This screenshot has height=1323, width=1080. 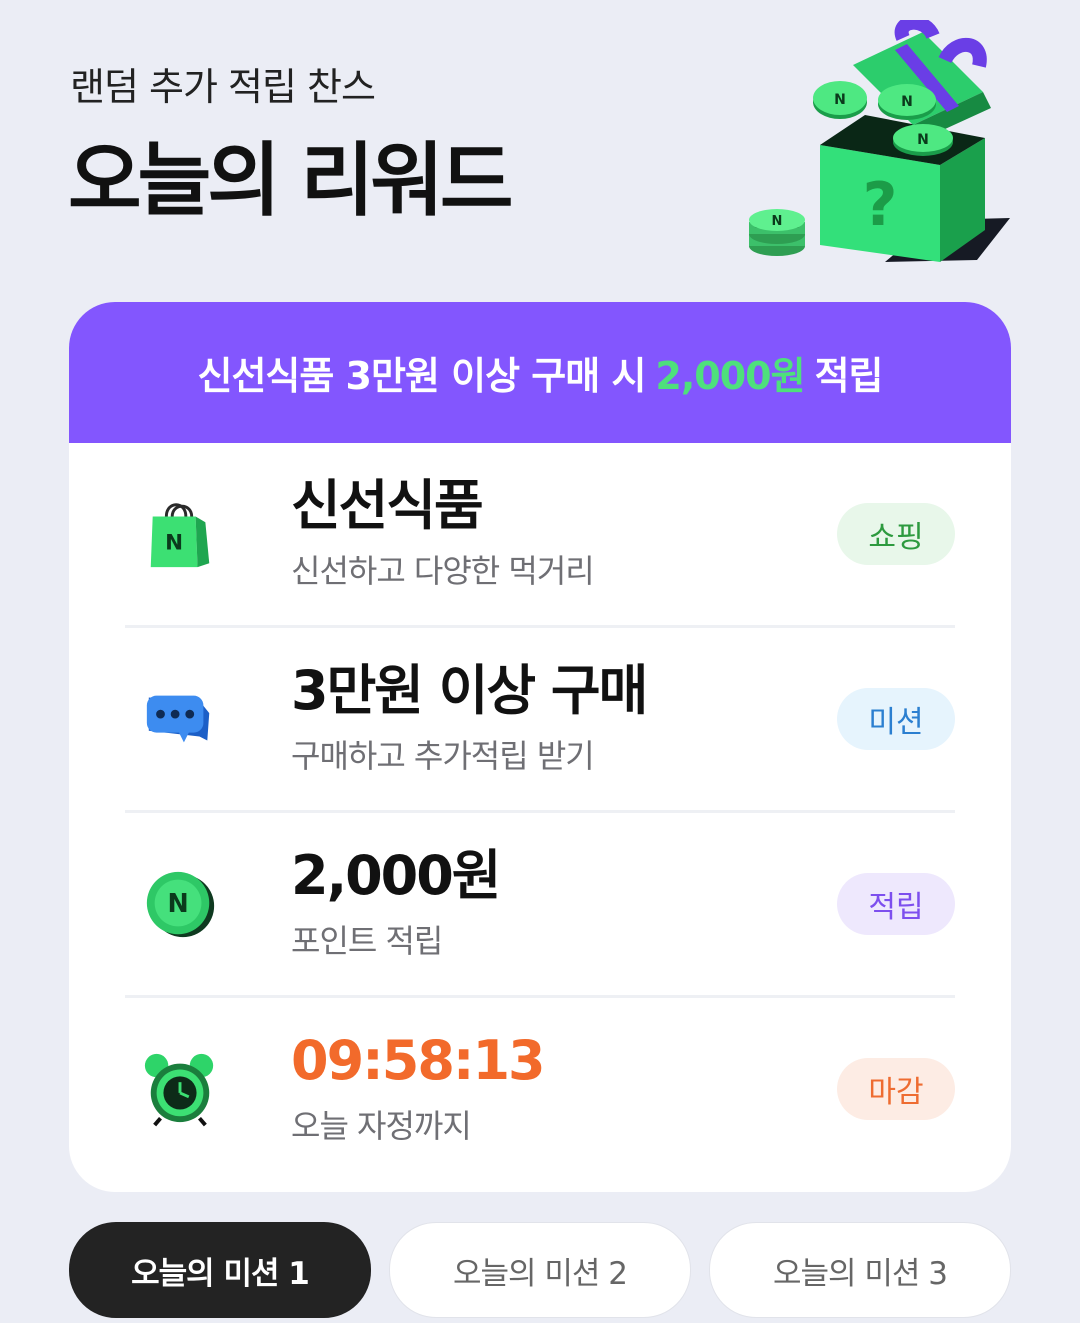 What do you see at coordinates (849, 376) in the screenshot?
I see `banner-suffix: 적립` at bounding box center [849, 376].